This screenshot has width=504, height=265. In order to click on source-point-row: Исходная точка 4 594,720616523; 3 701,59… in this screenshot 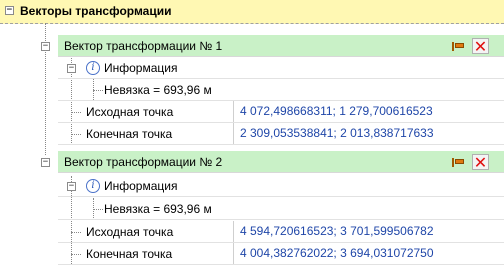, I will do `click(281, 232)`.